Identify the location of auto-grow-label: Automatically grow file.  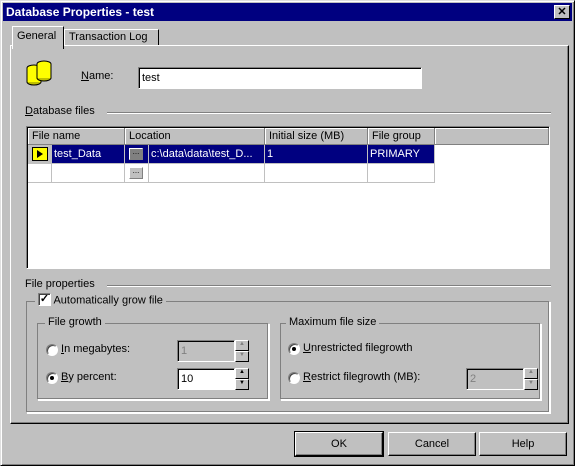
(107, 300).